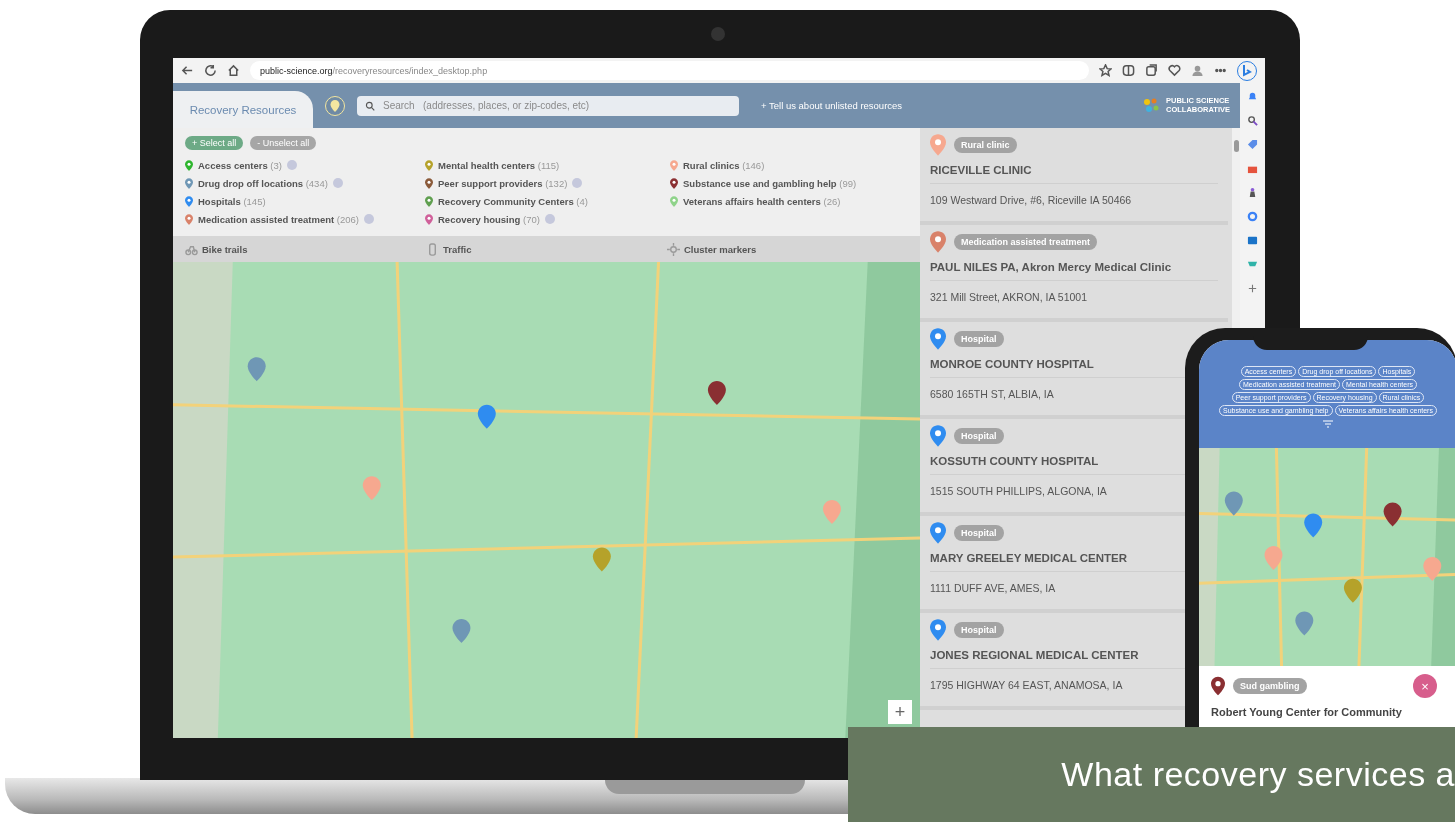 This screenshot has height=822, width=1455. I want to click on plus-icon, so click(1252, 288).